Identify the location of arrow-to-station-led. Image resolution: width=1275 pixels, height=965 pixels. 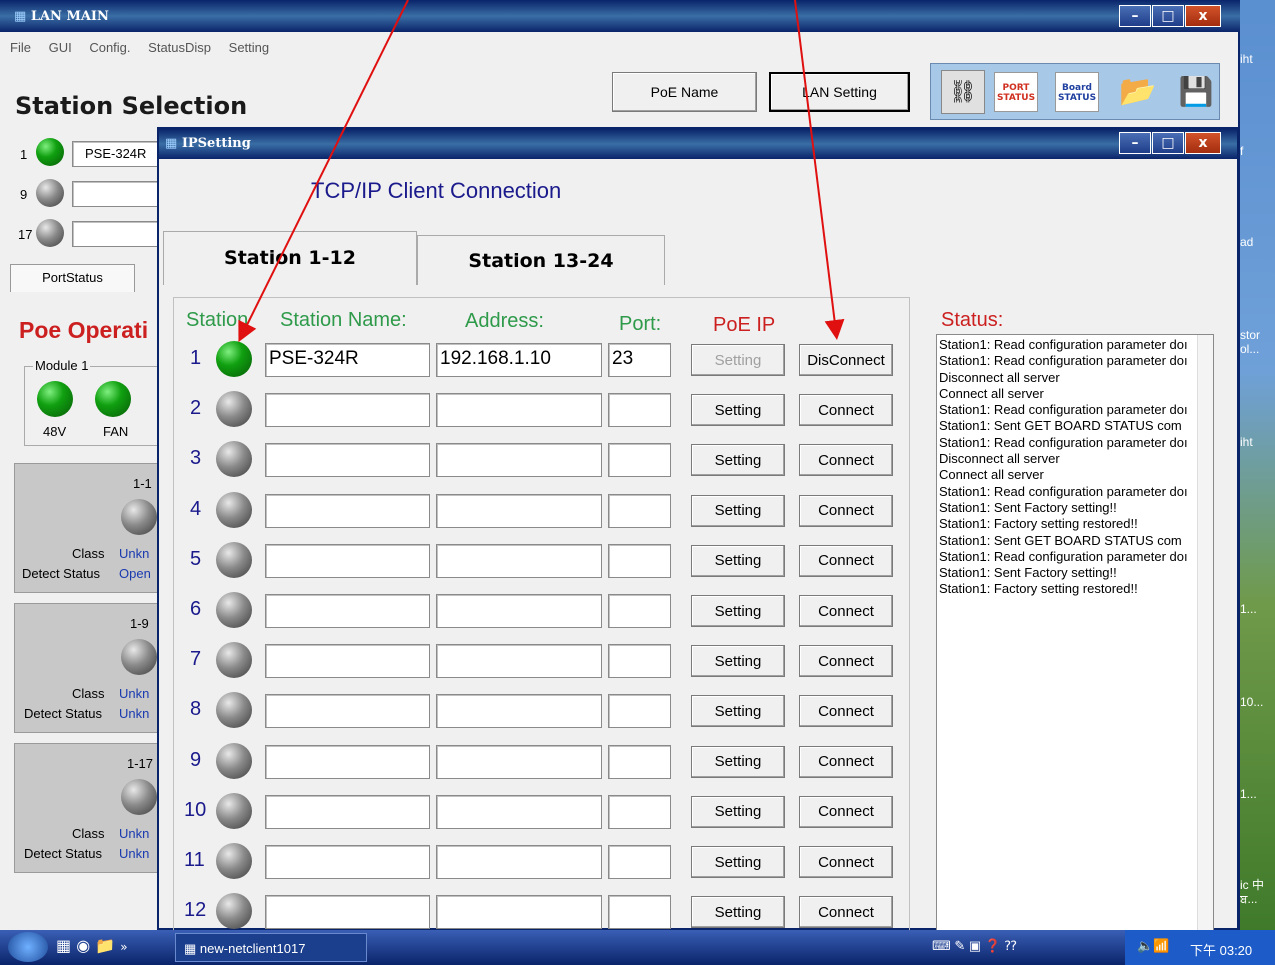
(323, 171).